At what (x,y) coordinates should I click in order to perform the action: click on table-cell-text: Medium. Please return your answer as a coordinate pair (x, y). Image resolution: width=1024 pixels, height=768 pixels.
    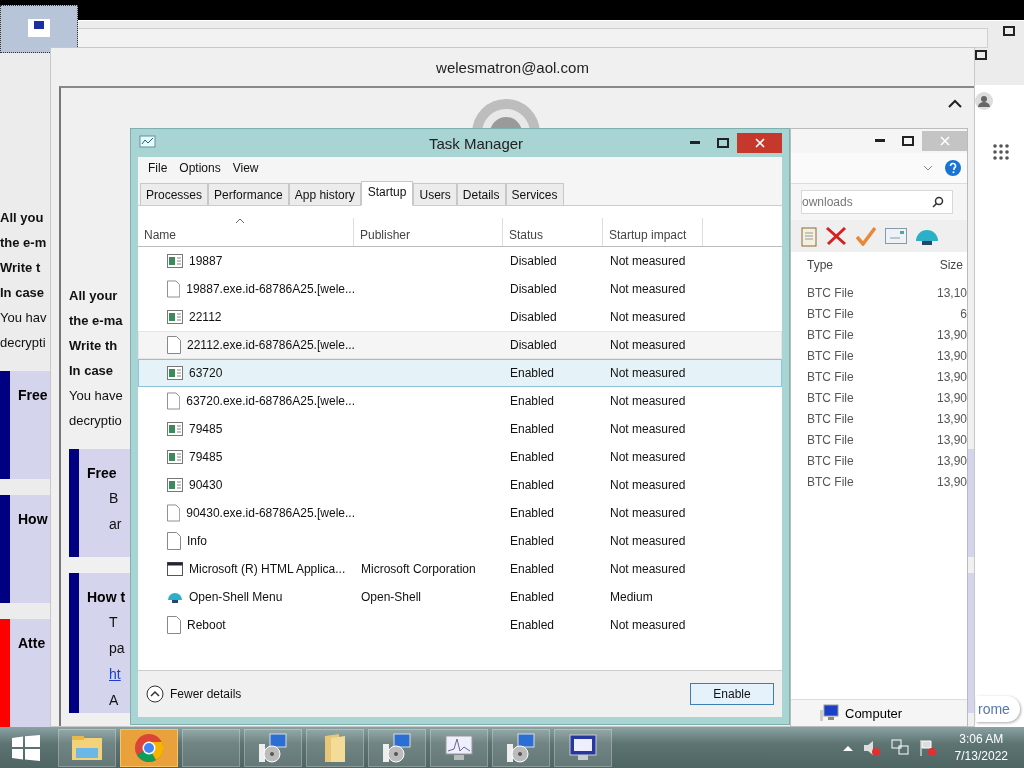
    Looking at the image, I should click on (631, 597).